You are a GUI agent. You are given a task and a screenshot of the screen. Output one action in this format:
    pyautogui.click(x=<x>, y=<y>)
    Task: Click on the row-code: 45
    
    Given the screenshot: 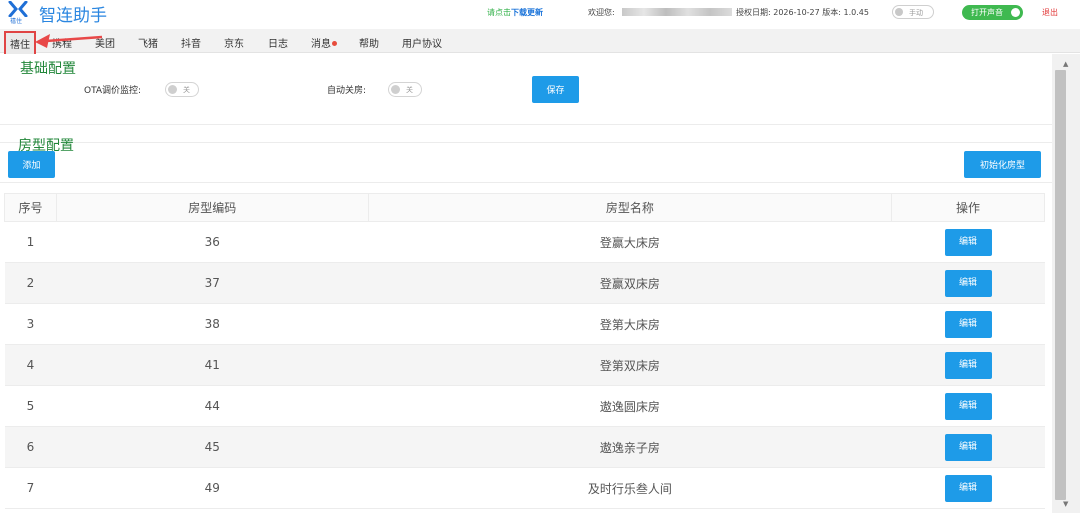 What is the action you would take?
    pyautogui.click(x=212, y=447)
    